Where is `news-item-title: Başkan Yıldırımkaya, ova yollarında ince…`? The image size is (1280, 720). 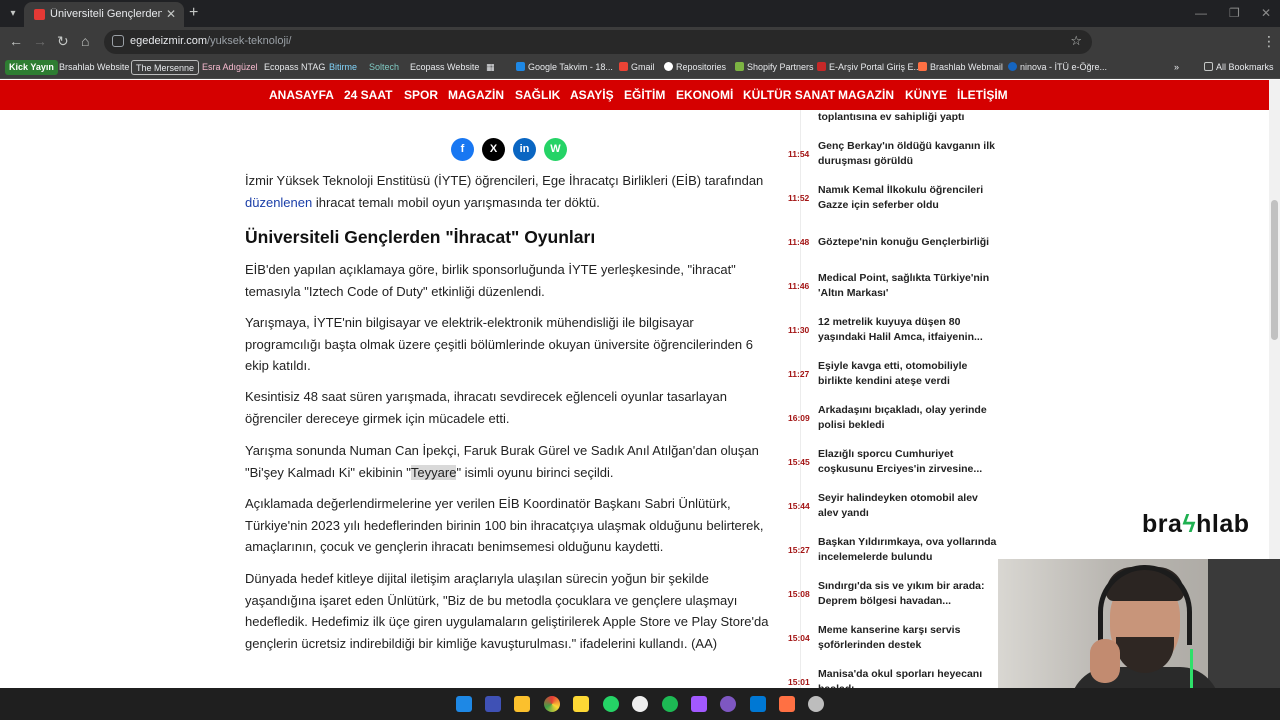
news-item-title: Başkan Yıldırımkaya, ova yollarında ince… is located at coordinates (909, 550).